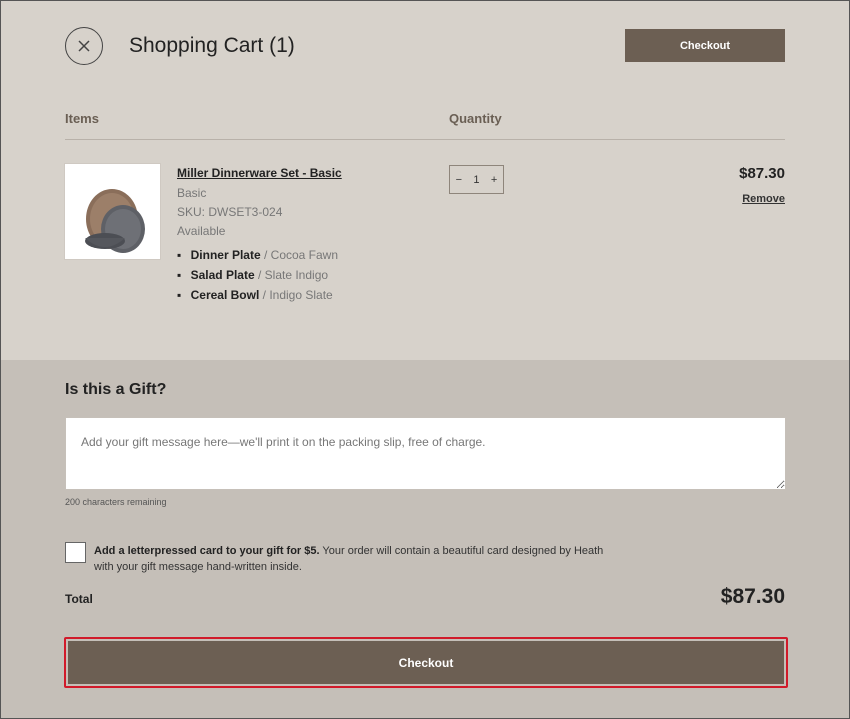  Describe the element at coordinates (212, 45) in the screenshot. I see `page-title: Shopping Cart (1)` at that location.